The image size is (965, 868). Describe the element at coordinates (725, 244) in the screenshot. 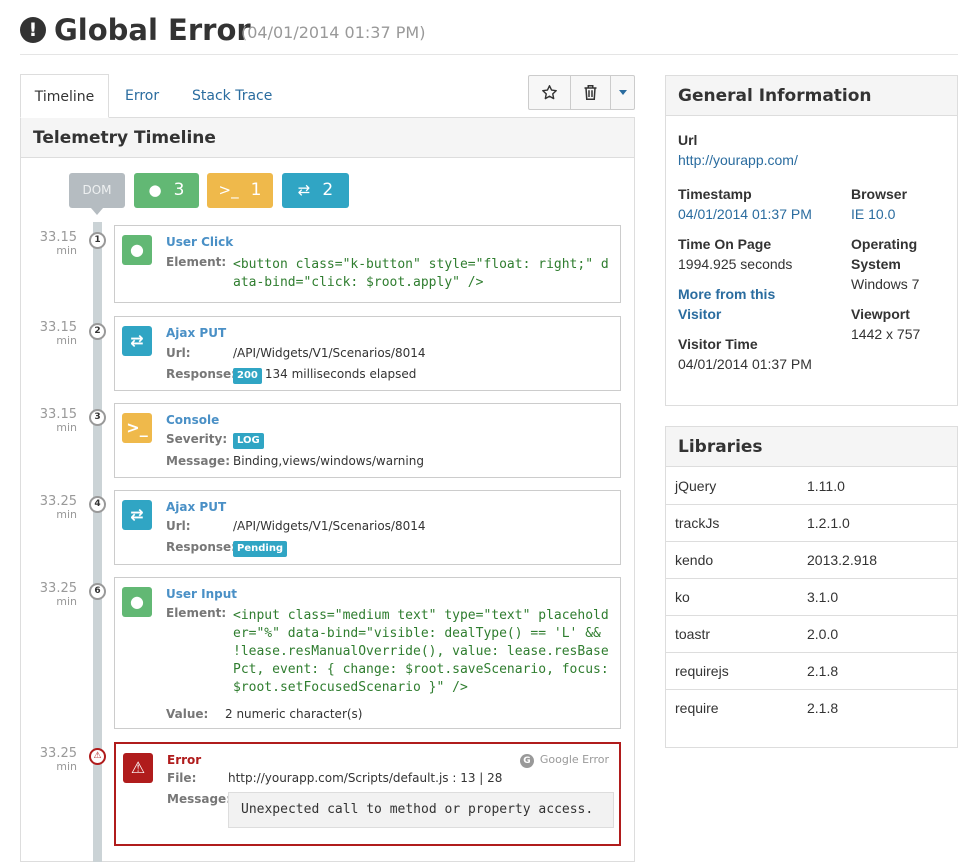

I see `time-on-page-label: Time On Page` at that location.